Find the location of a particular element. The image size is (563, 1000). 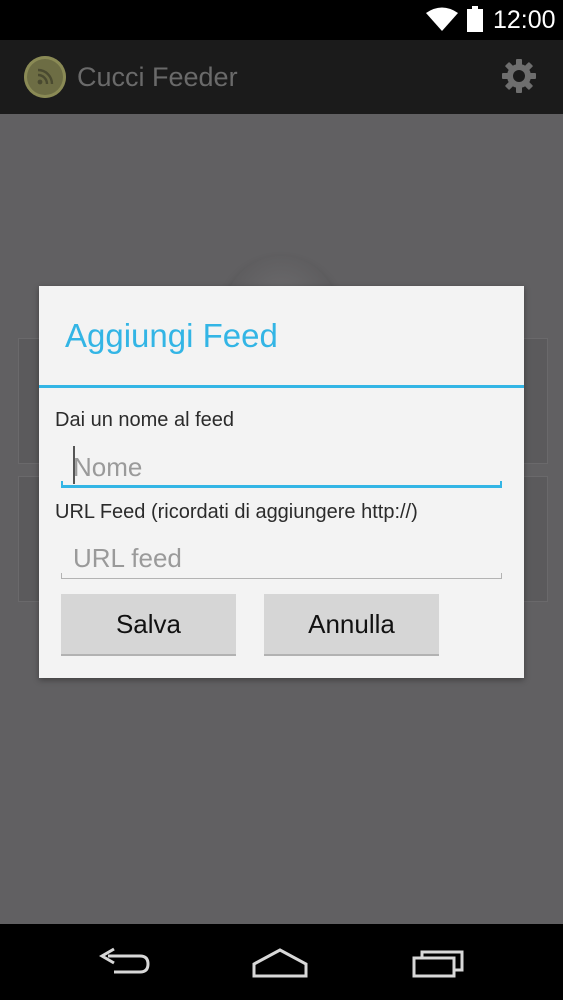

app-title: Cucci Feeder is located at coordinates (157, 77).